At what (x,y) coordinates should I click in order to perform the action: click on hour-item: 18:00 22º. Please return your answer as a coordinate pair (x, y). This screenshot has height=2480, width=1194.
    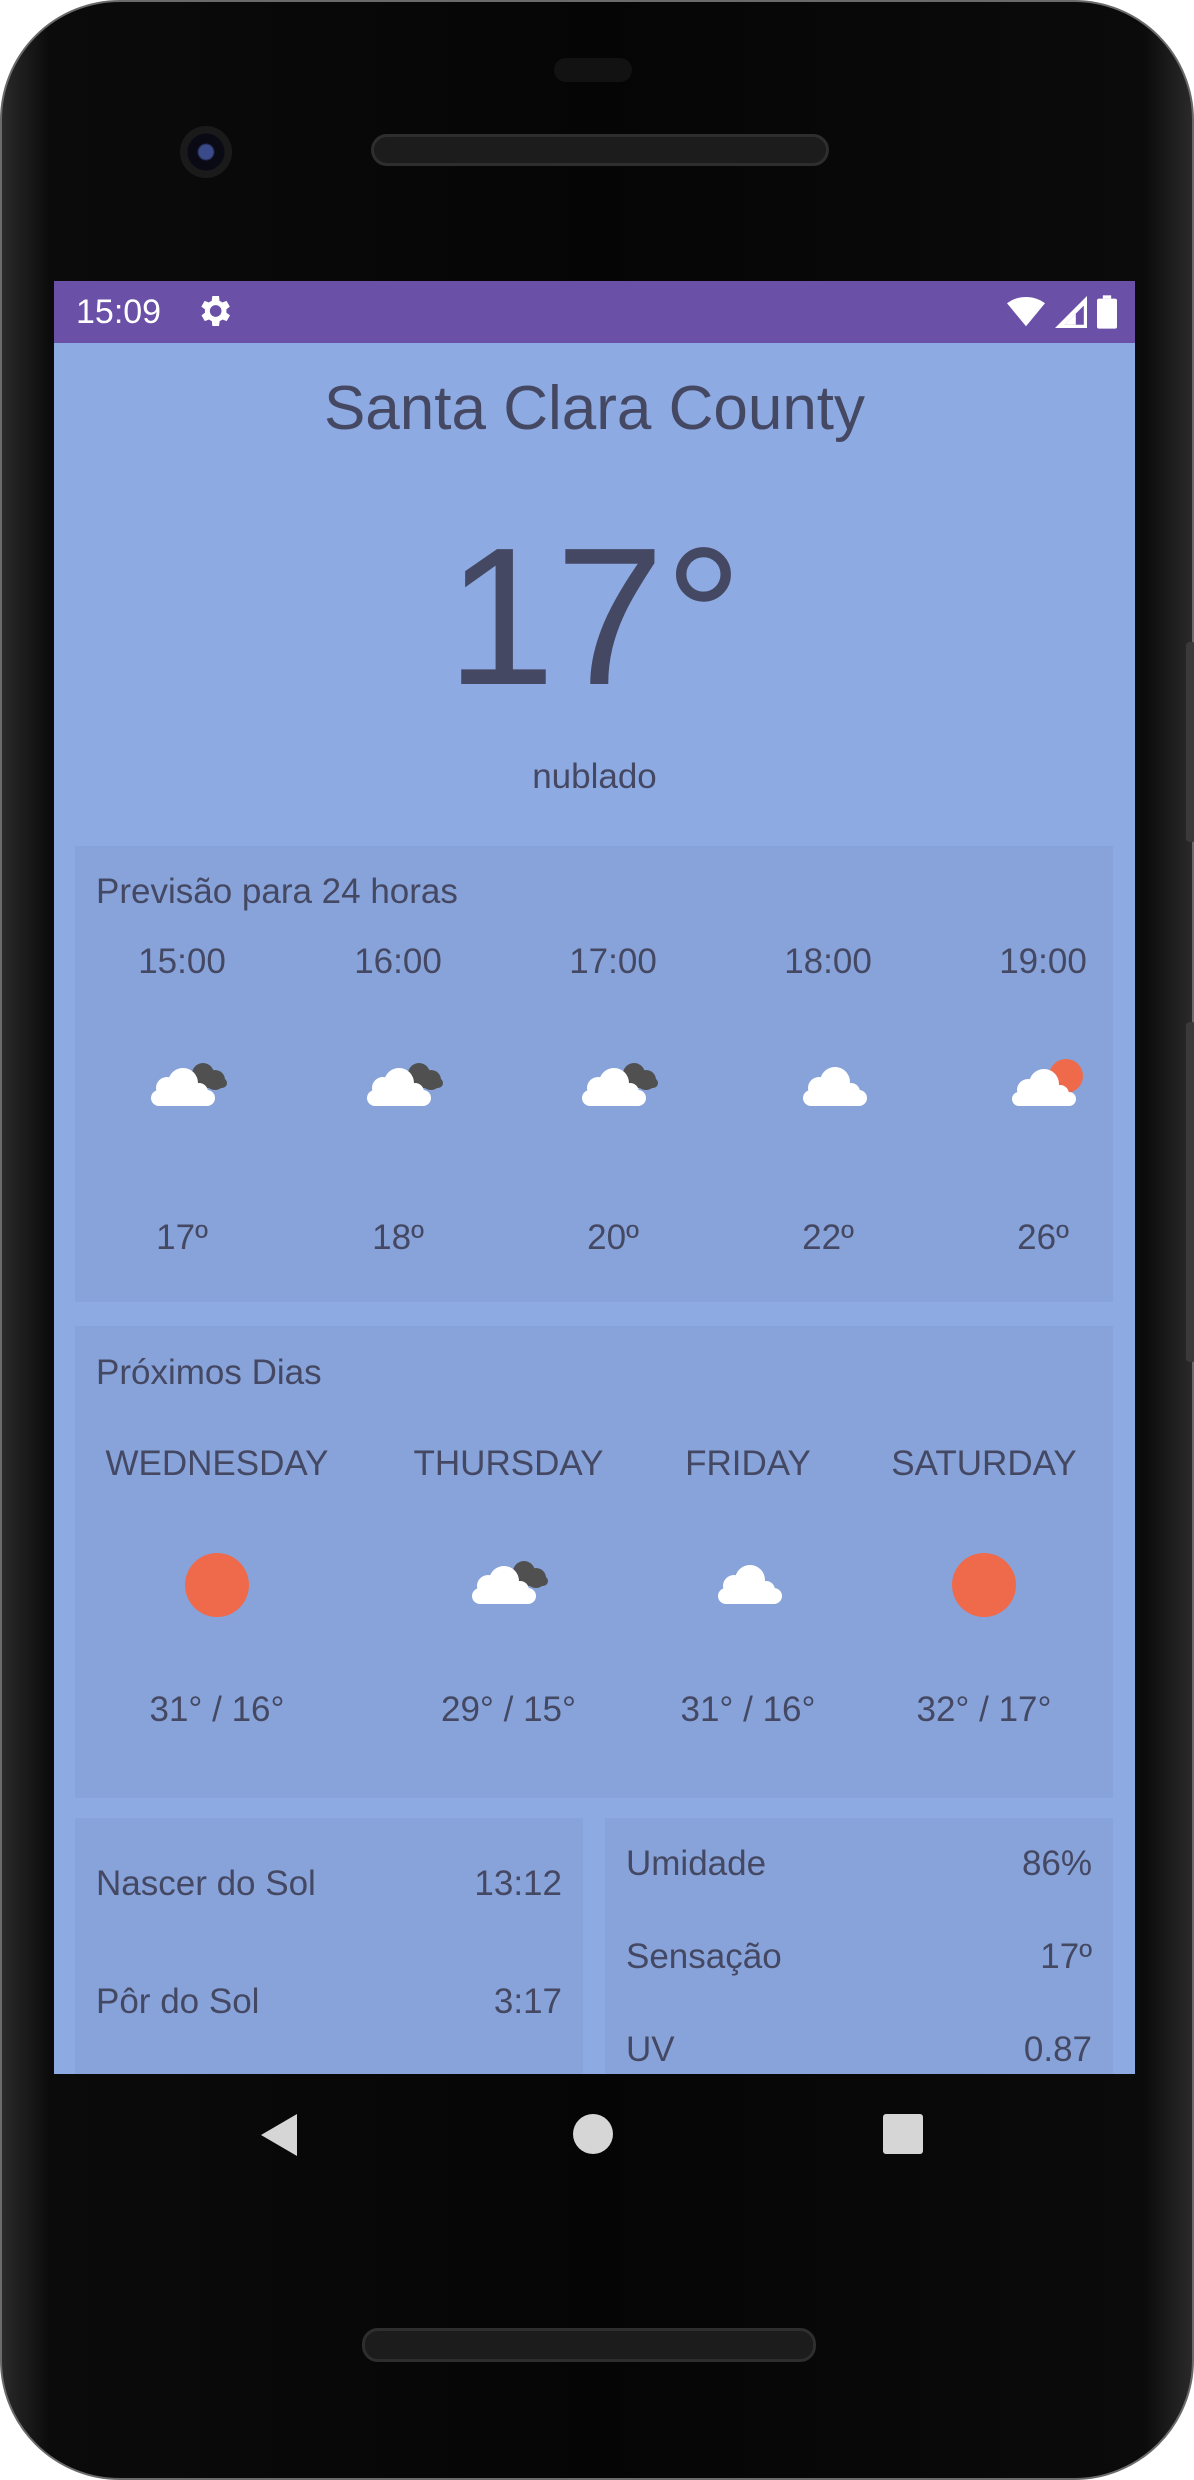
    Looking at the image, I should click on (828, 1102).